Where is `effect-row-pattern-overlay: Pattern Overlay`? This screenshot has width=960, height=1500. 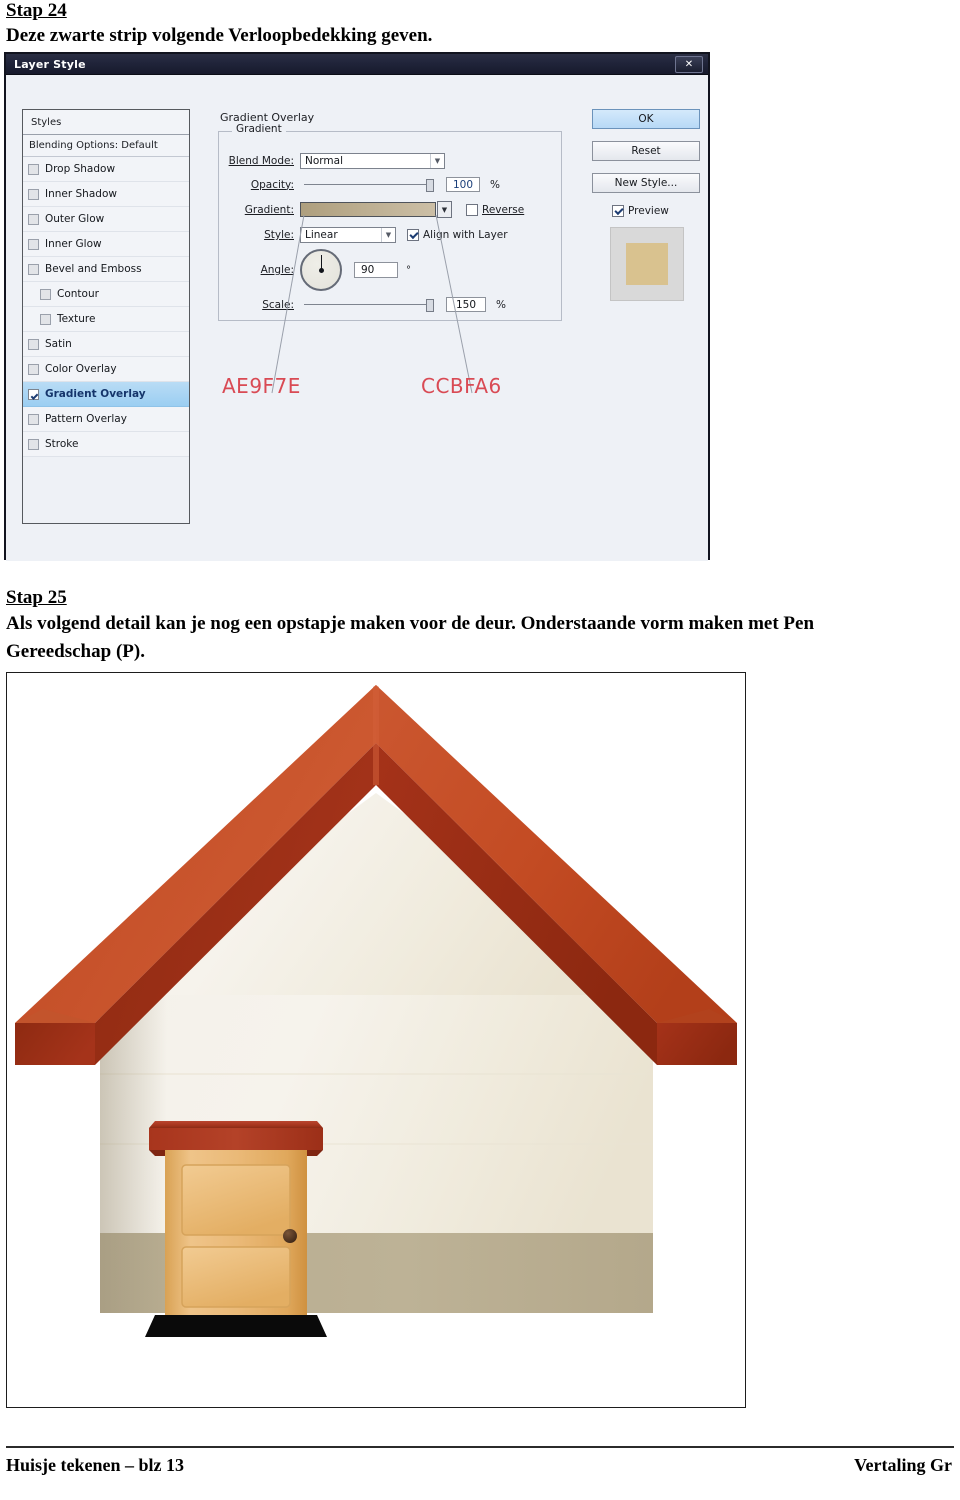
effect-row-pattern-overlay: Pattern Overlay is located at coordinates (106, 419).